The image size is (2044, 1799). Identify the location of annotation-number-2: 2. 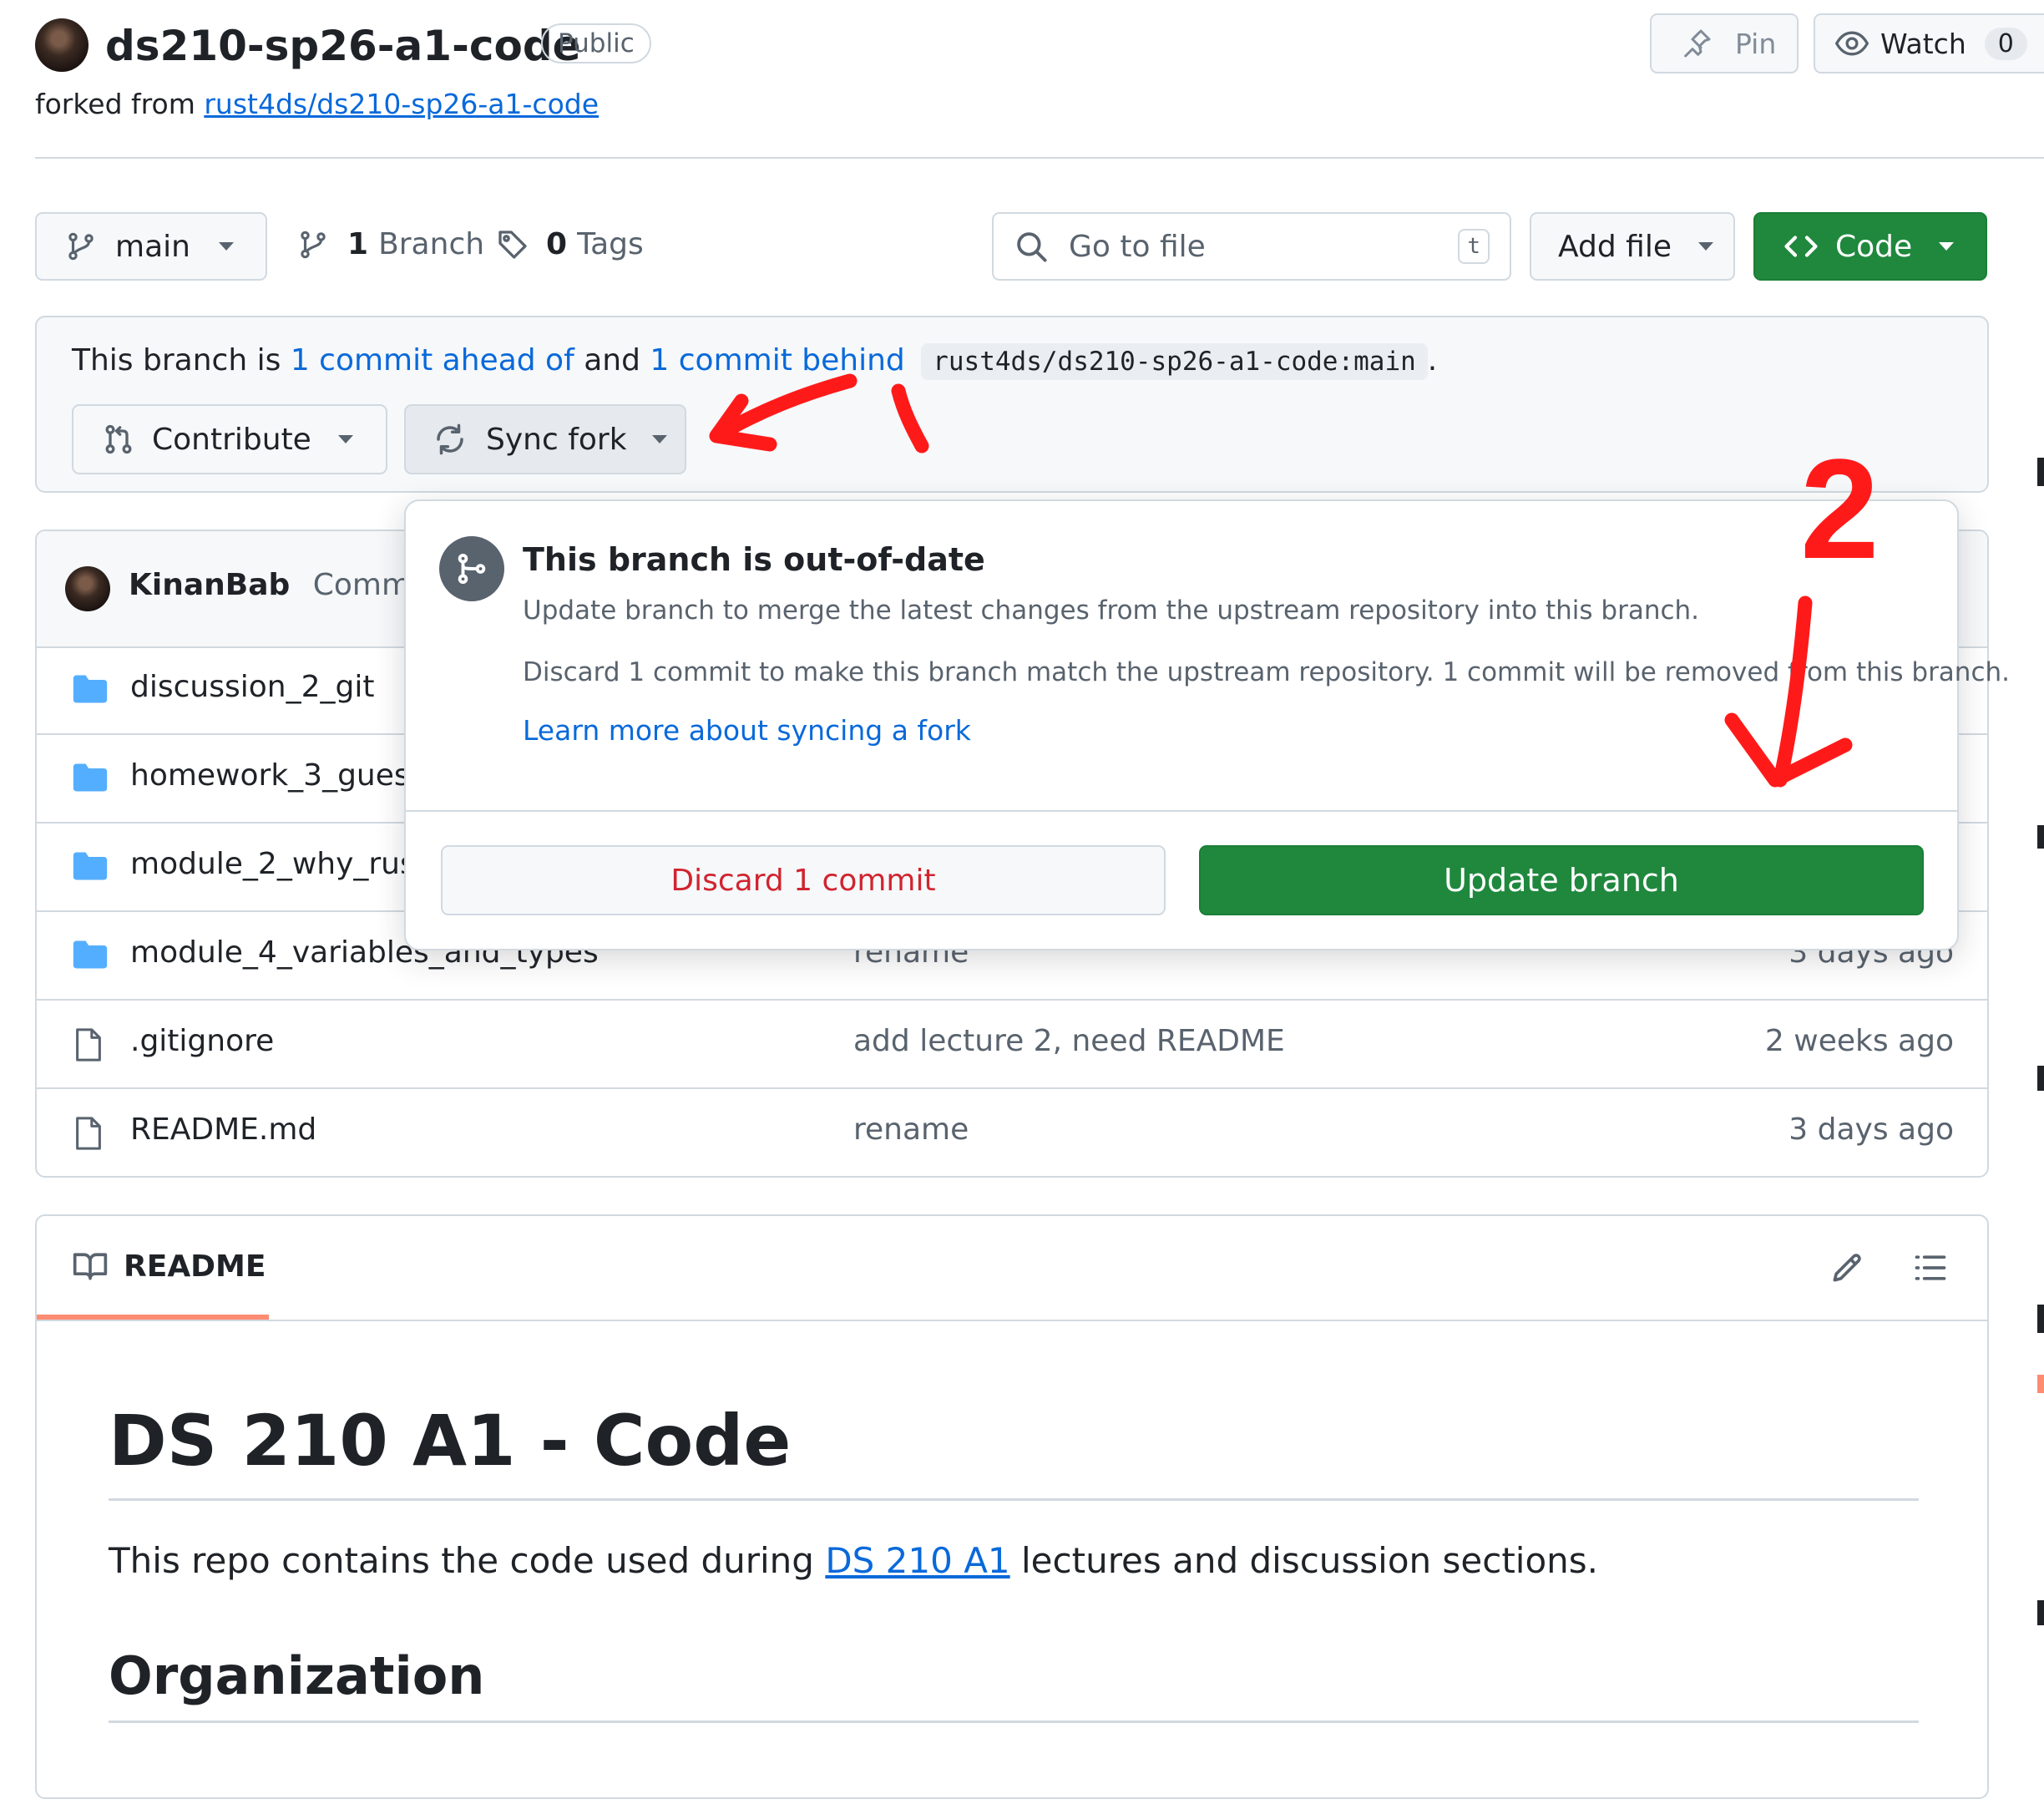
(1840, 509).